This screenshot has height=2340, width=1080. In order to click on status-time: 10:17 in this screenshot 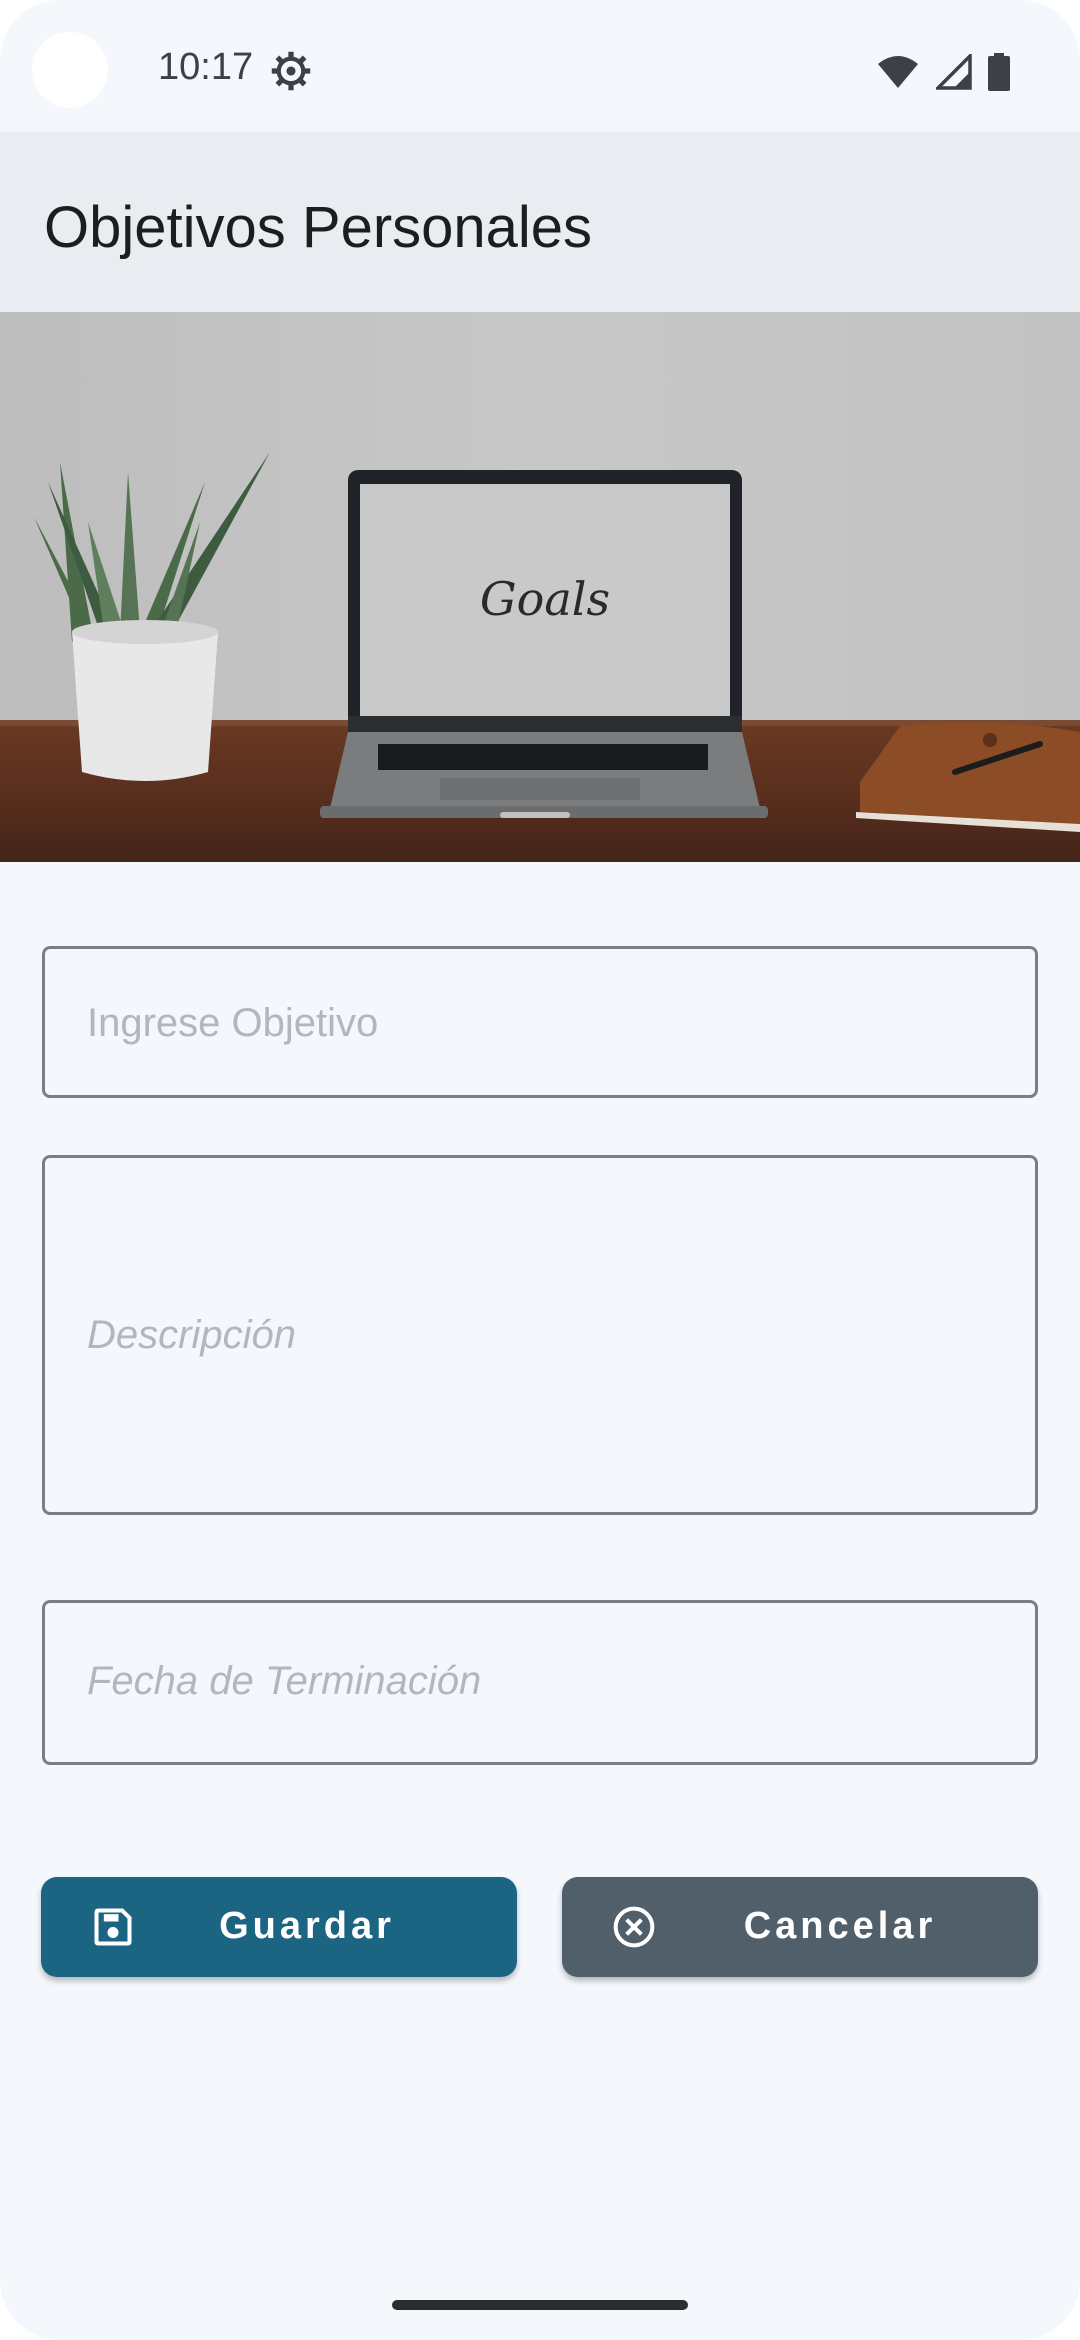, I will do `click(206, 67)`.